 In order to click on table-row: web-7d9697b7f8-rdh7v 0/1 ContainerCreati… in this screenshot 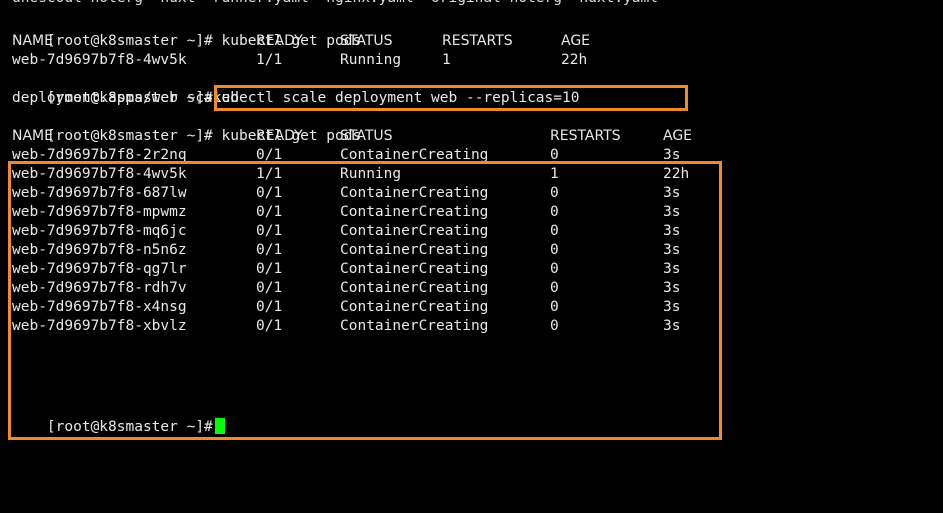, I will do `click(362, 288)`.